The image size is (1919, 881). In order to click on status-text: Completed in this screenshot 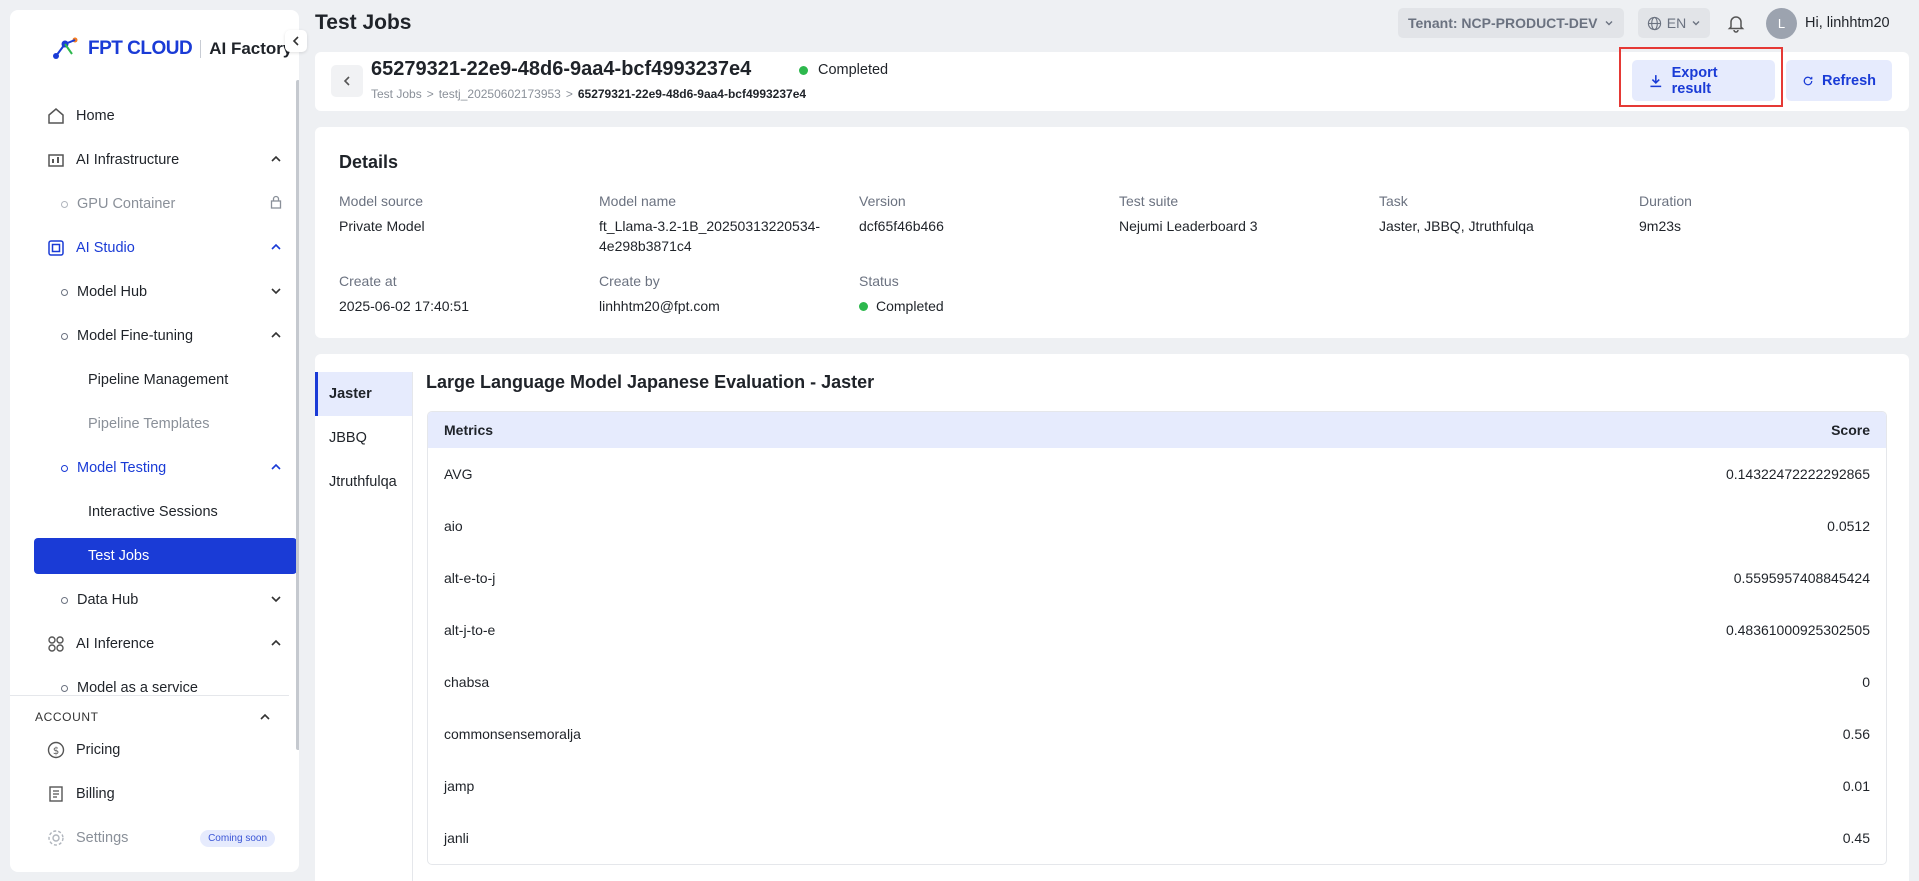, I will do `click(910, 306)`.